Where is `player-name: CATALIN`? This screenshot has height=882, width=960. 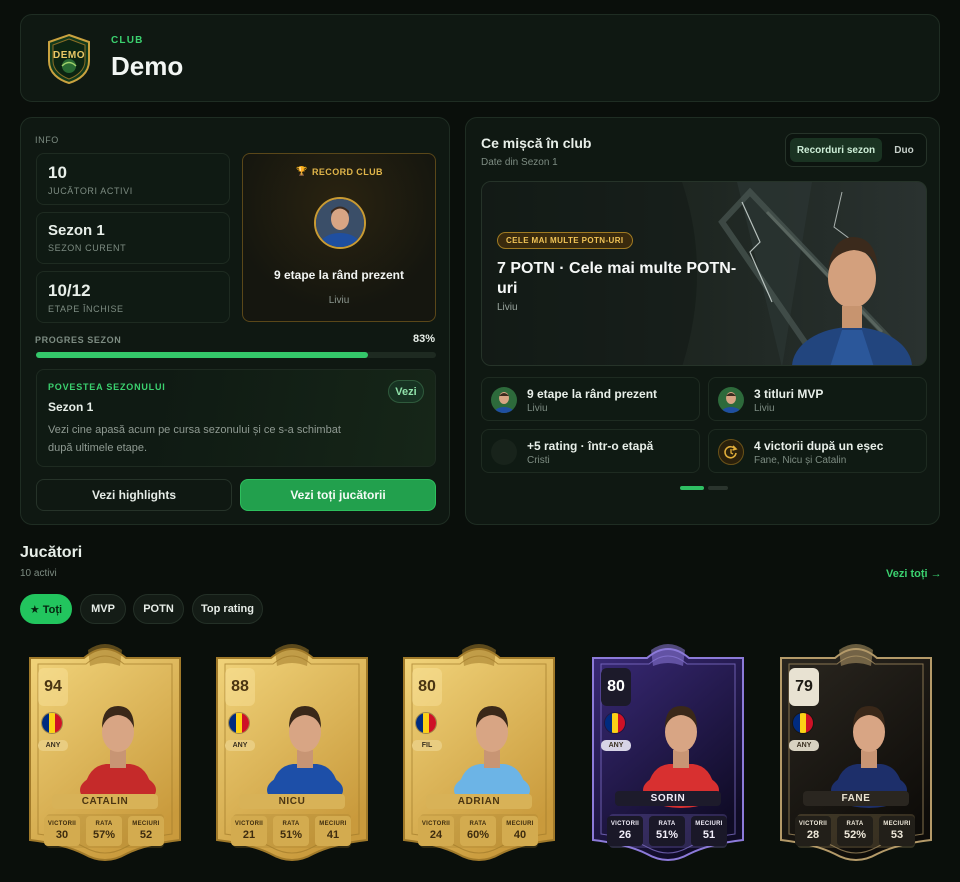
player-name: CATALIN is located at coordinates (105, 801).